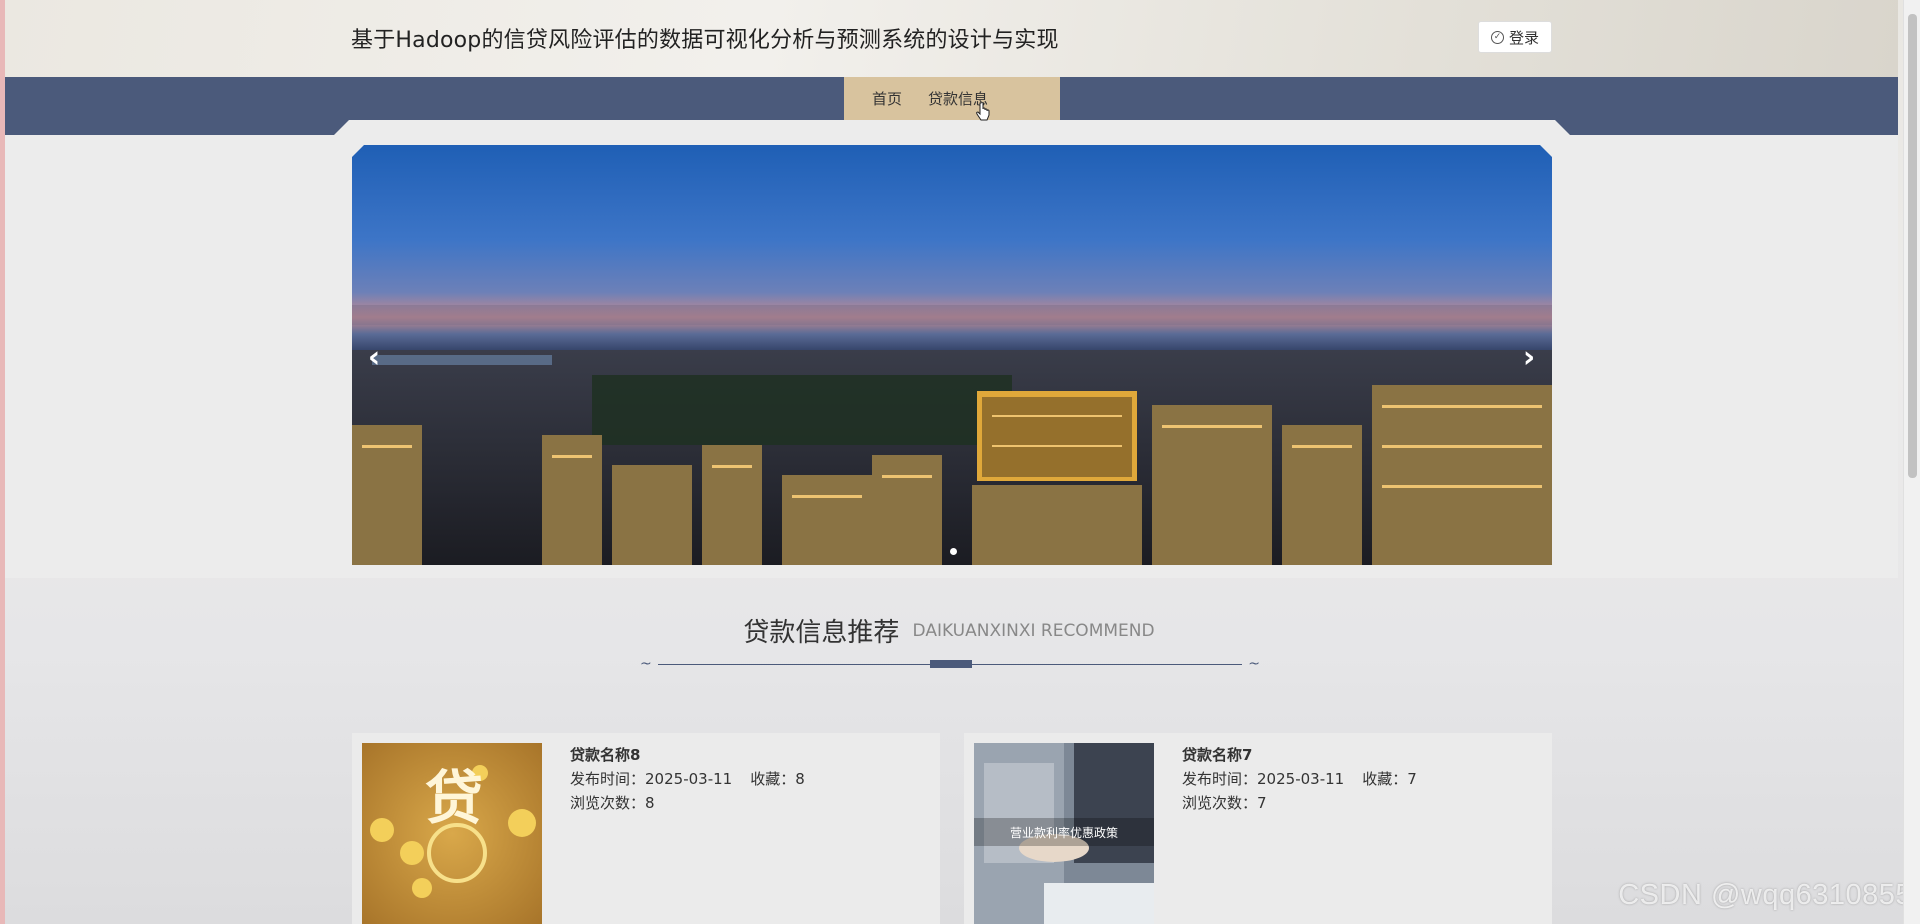 The height and width of the screenshot is (924, 1920). I want to click on loan-card-info: 贷款名称7 发布时间：2025-03-11 收藏：7 浏览次数：7, so click(1299, 779).